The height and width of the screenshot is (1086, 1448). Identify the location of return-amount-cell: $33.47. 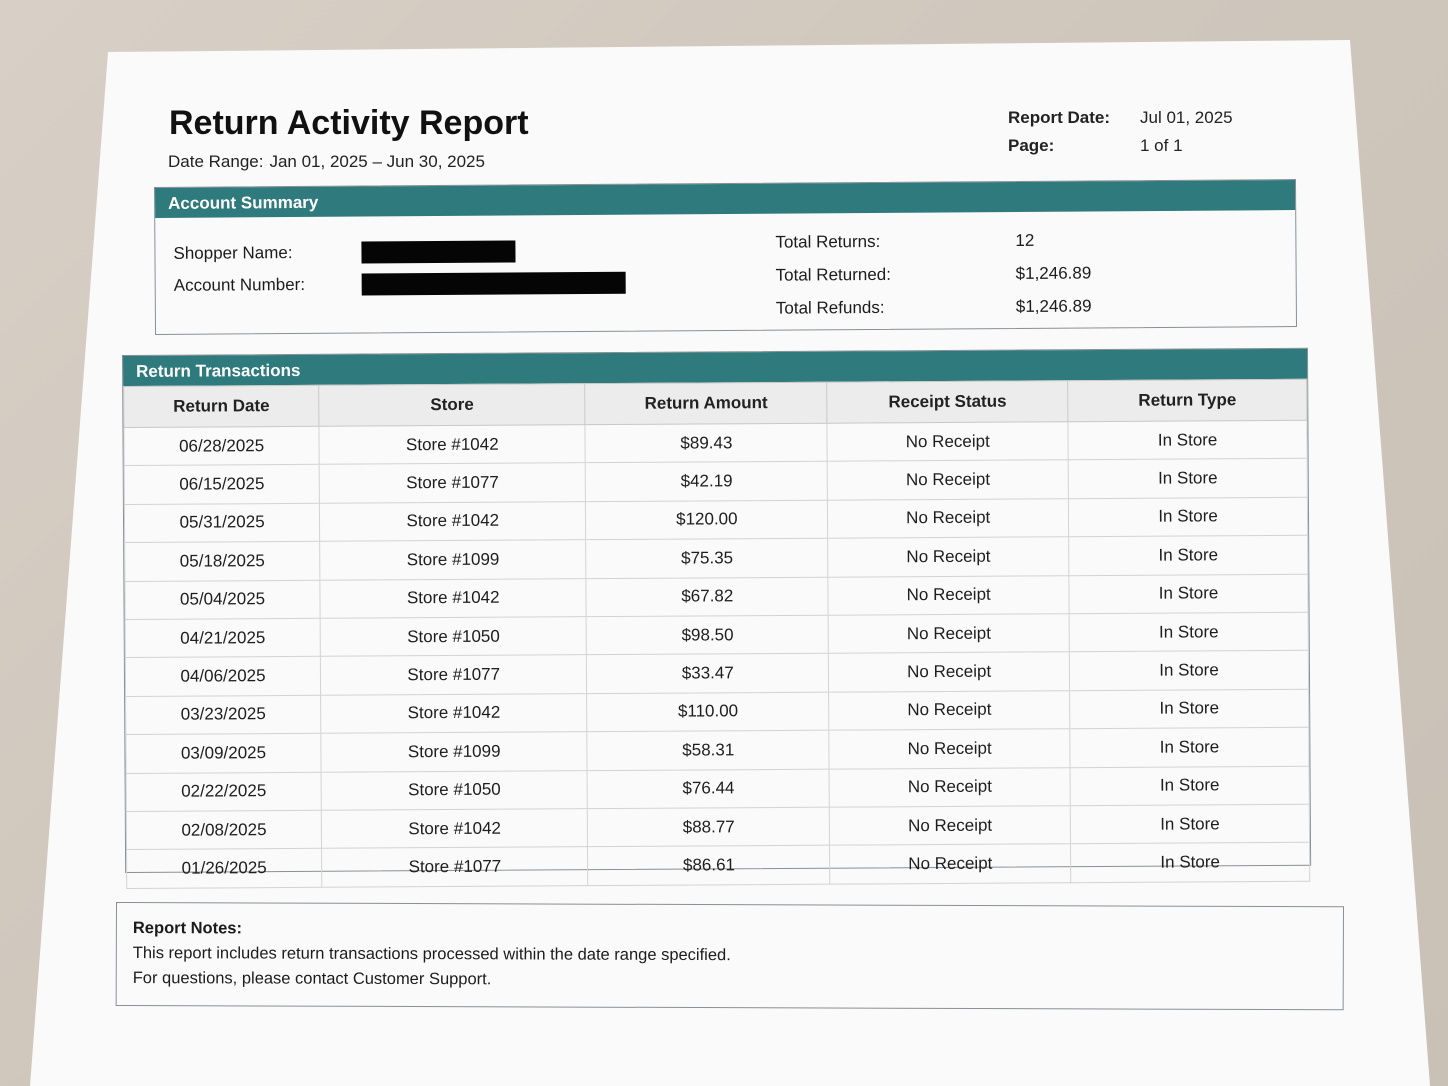
(707, 673).